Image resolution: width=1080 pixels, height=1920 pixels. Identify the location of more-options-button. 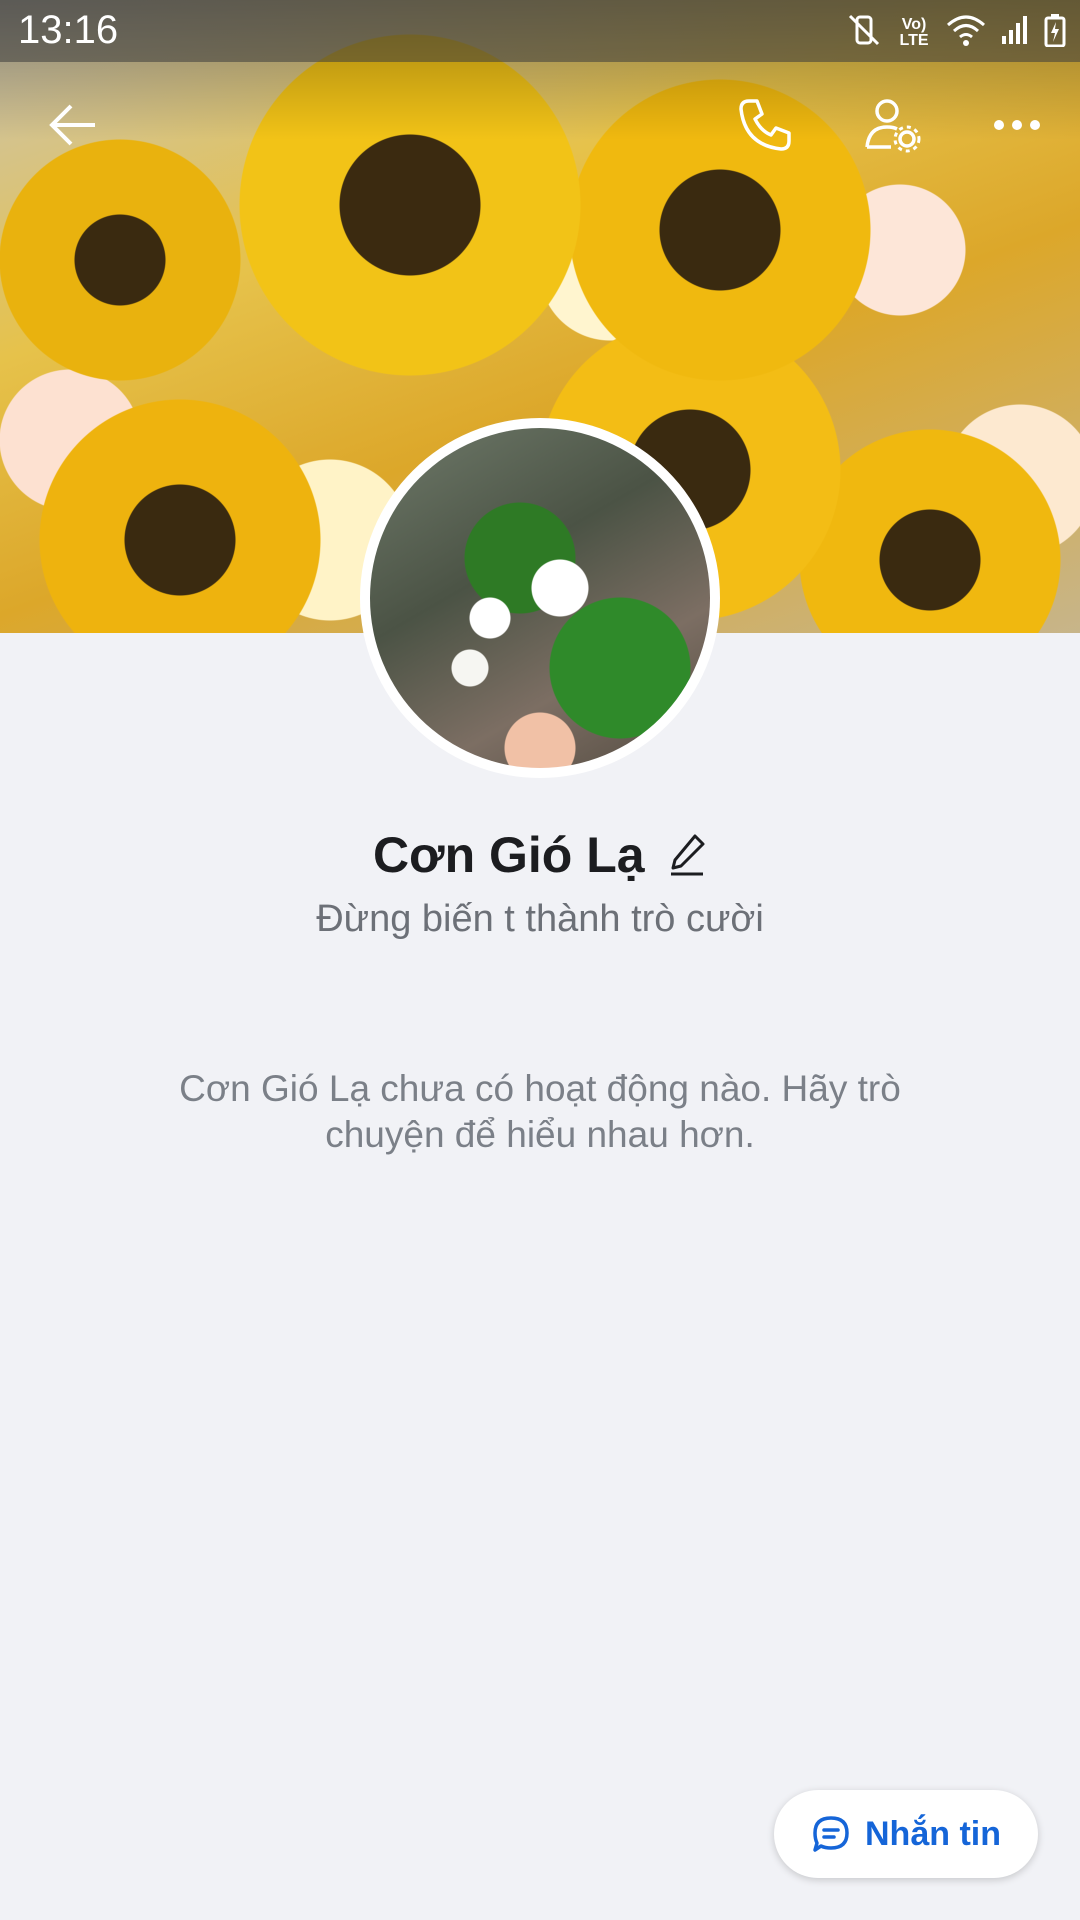
(1017, 125).